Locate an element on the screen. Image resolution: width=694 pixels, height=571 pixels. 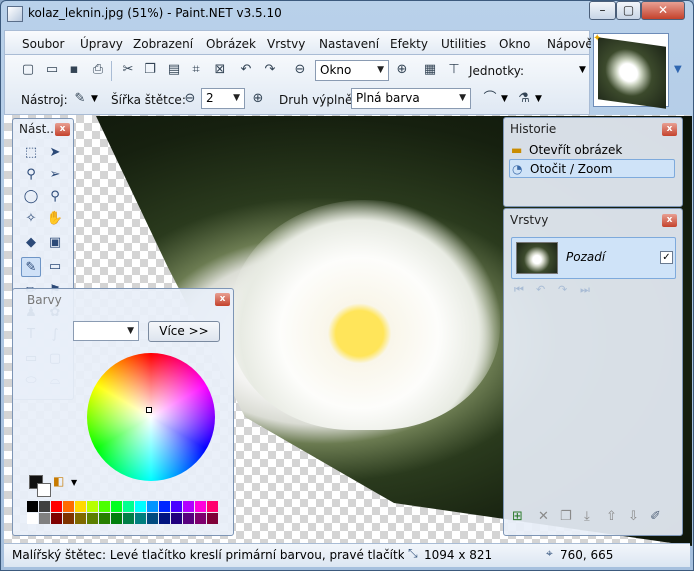
add-layer-icon: ⊞ is located at coordinates (517, 516).